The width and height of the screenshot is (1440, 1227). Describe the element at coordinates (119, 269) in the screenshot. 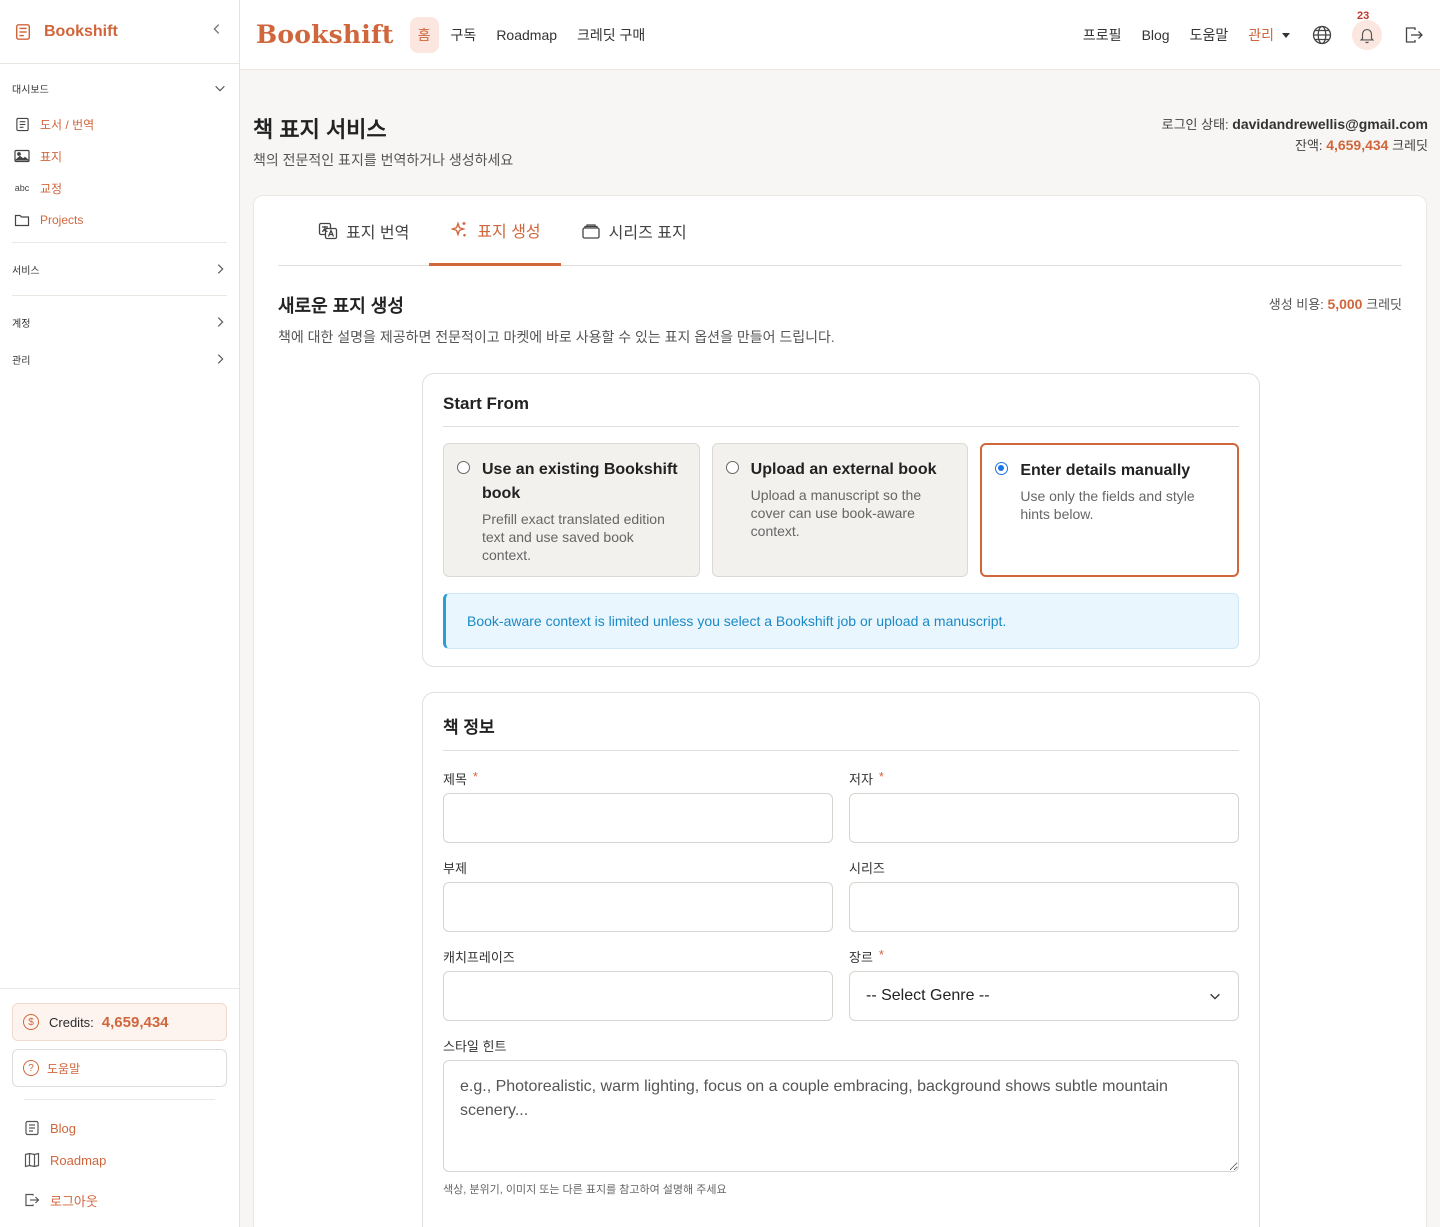

I see `sidebar-group-services: 서비스` at that location.